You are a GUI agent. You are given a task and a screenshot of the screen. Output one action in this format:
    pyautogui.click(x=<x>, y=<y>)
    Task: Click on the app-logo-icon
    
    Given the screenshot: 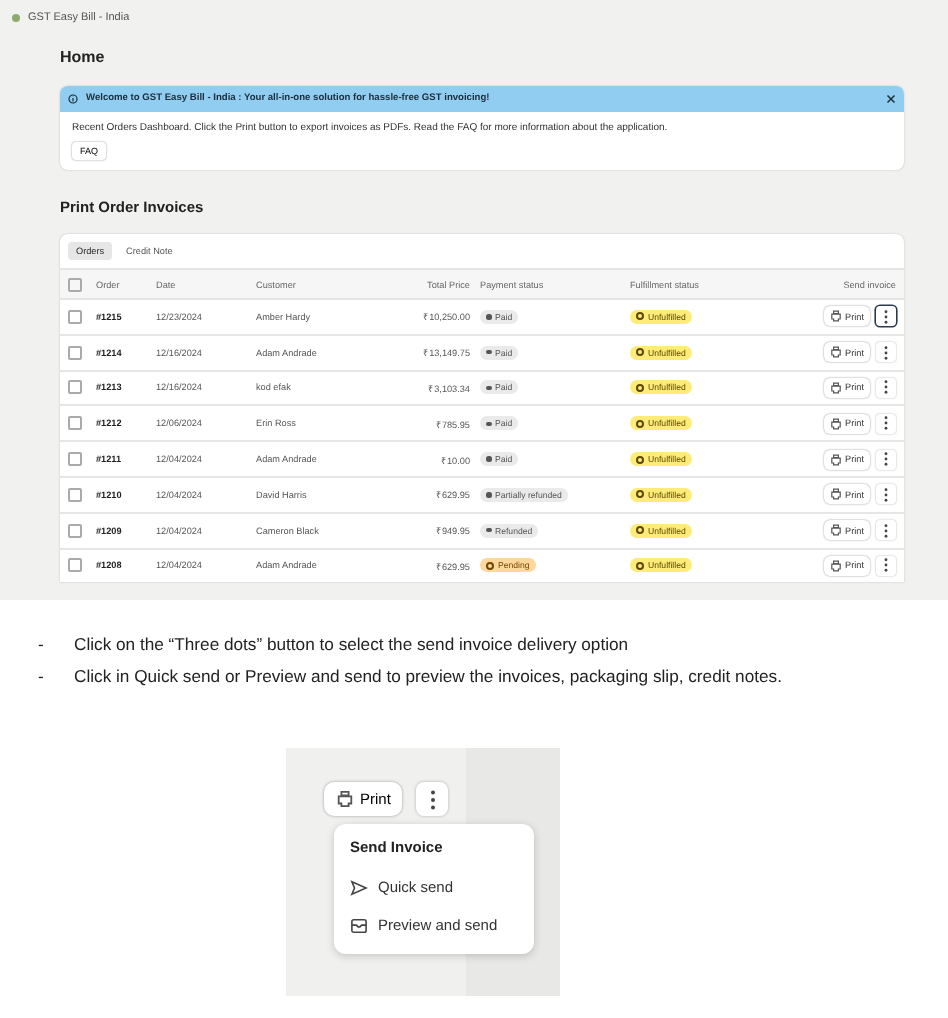 What is the action you would take?
    pyautogui.click(x=16, y=18)
    